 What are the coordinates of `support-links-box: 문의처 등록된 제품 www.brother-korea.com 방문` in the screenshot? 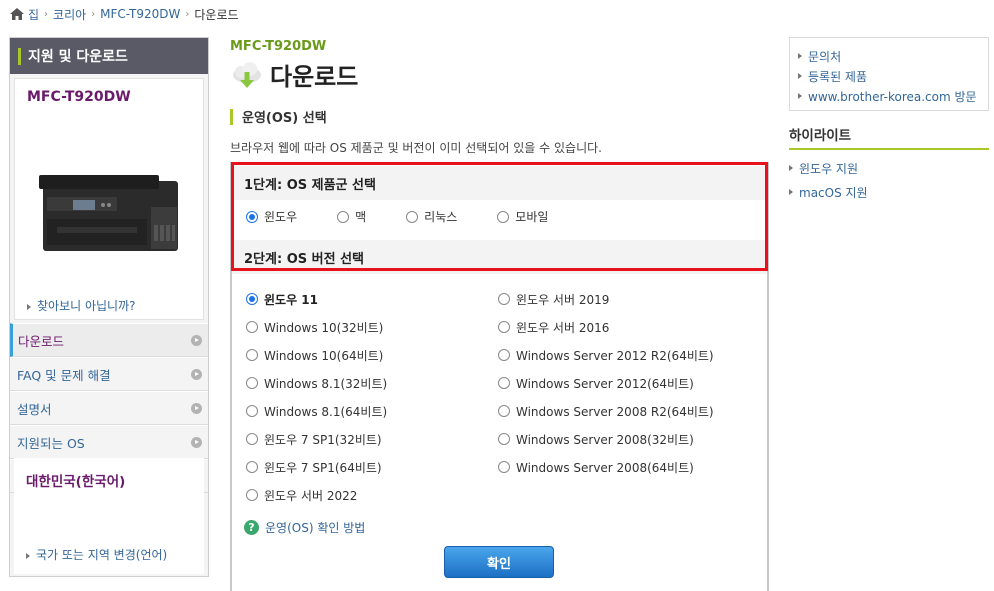 It's located at (889, 74).